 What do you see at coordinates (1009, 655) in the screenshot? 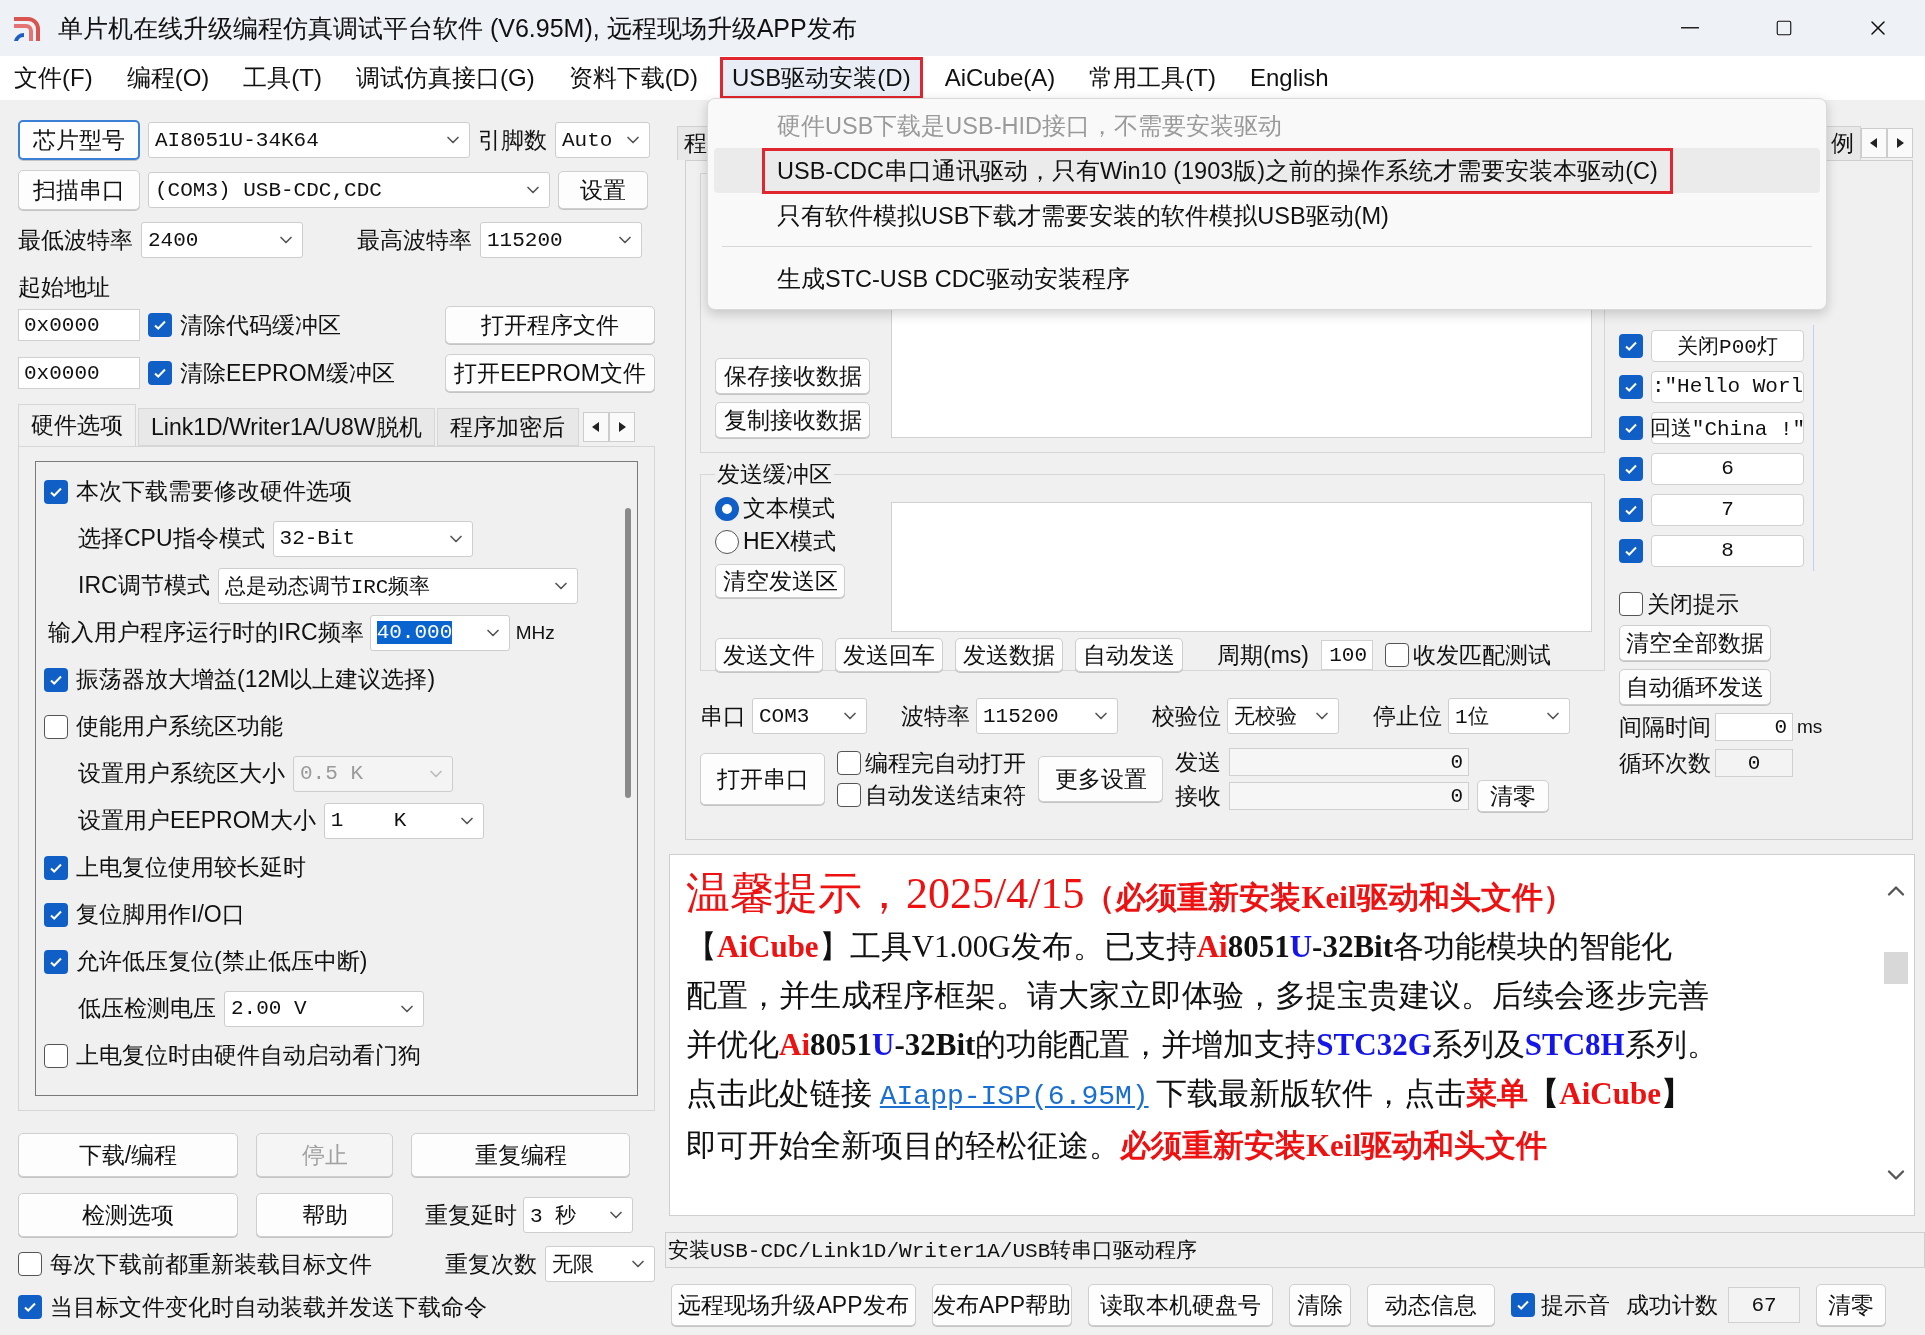
I see `button: 发送数据` at bounding box center [1009, 655].